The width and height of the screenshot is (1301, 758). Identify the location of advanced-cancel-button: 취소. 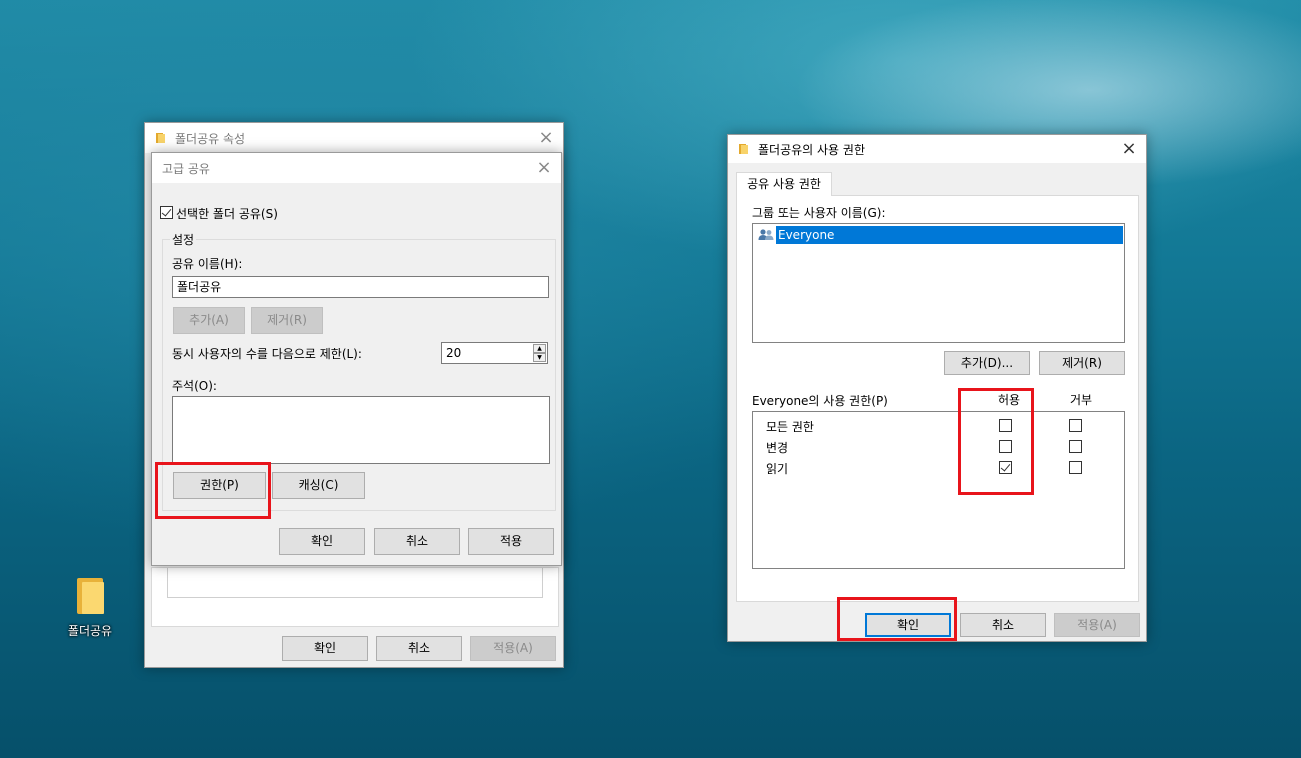
(417, 541).